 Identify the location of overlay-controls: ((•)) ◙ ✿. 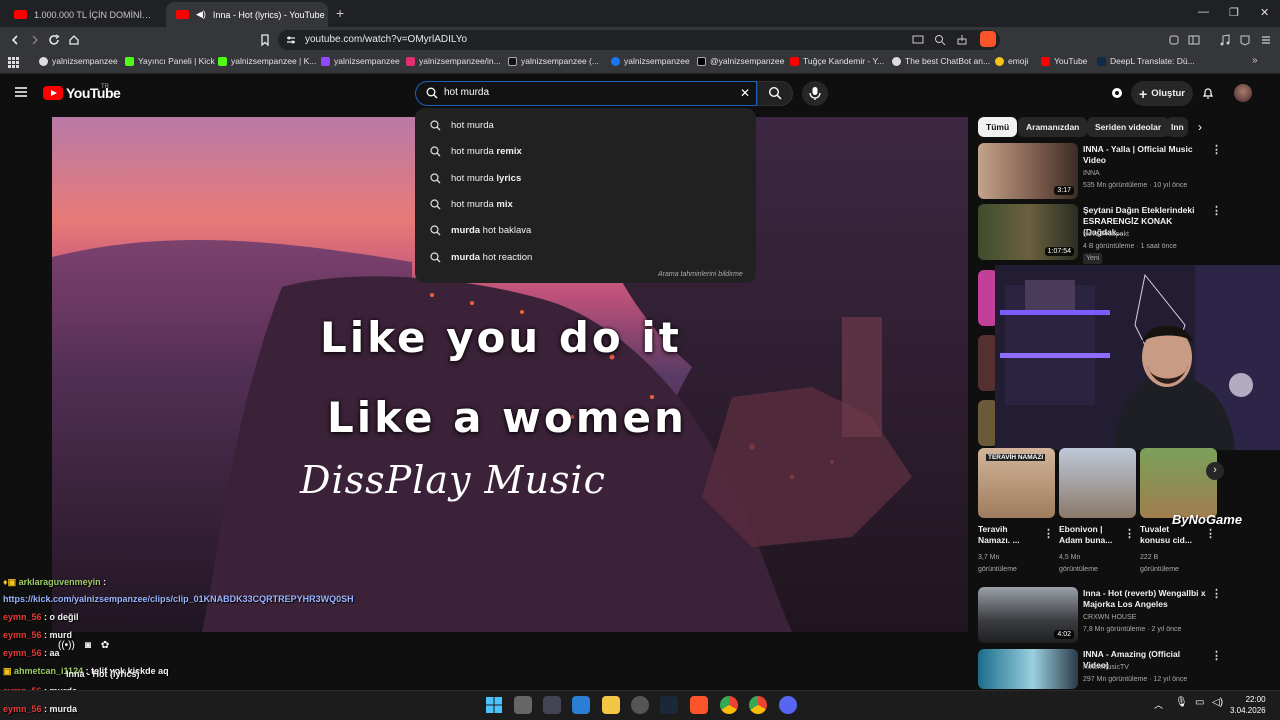
(83, 645).